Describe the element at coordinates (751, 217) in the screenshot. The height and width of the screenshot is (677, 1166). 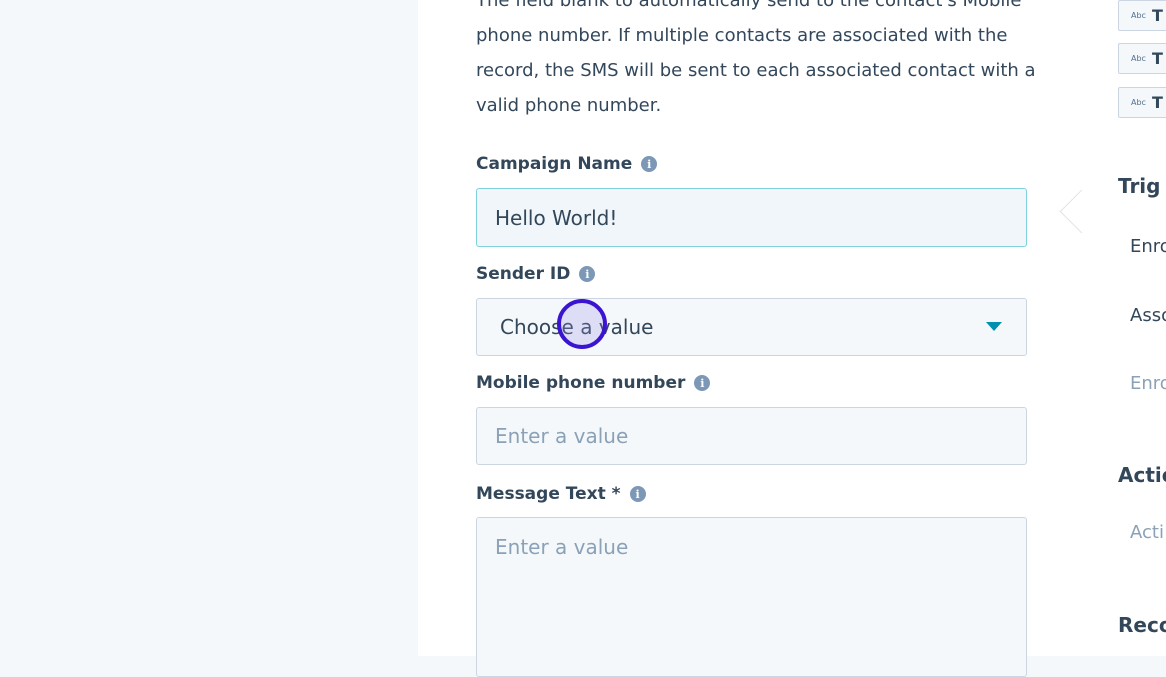
I see `campaign-name-input: Hello World!` at that location.